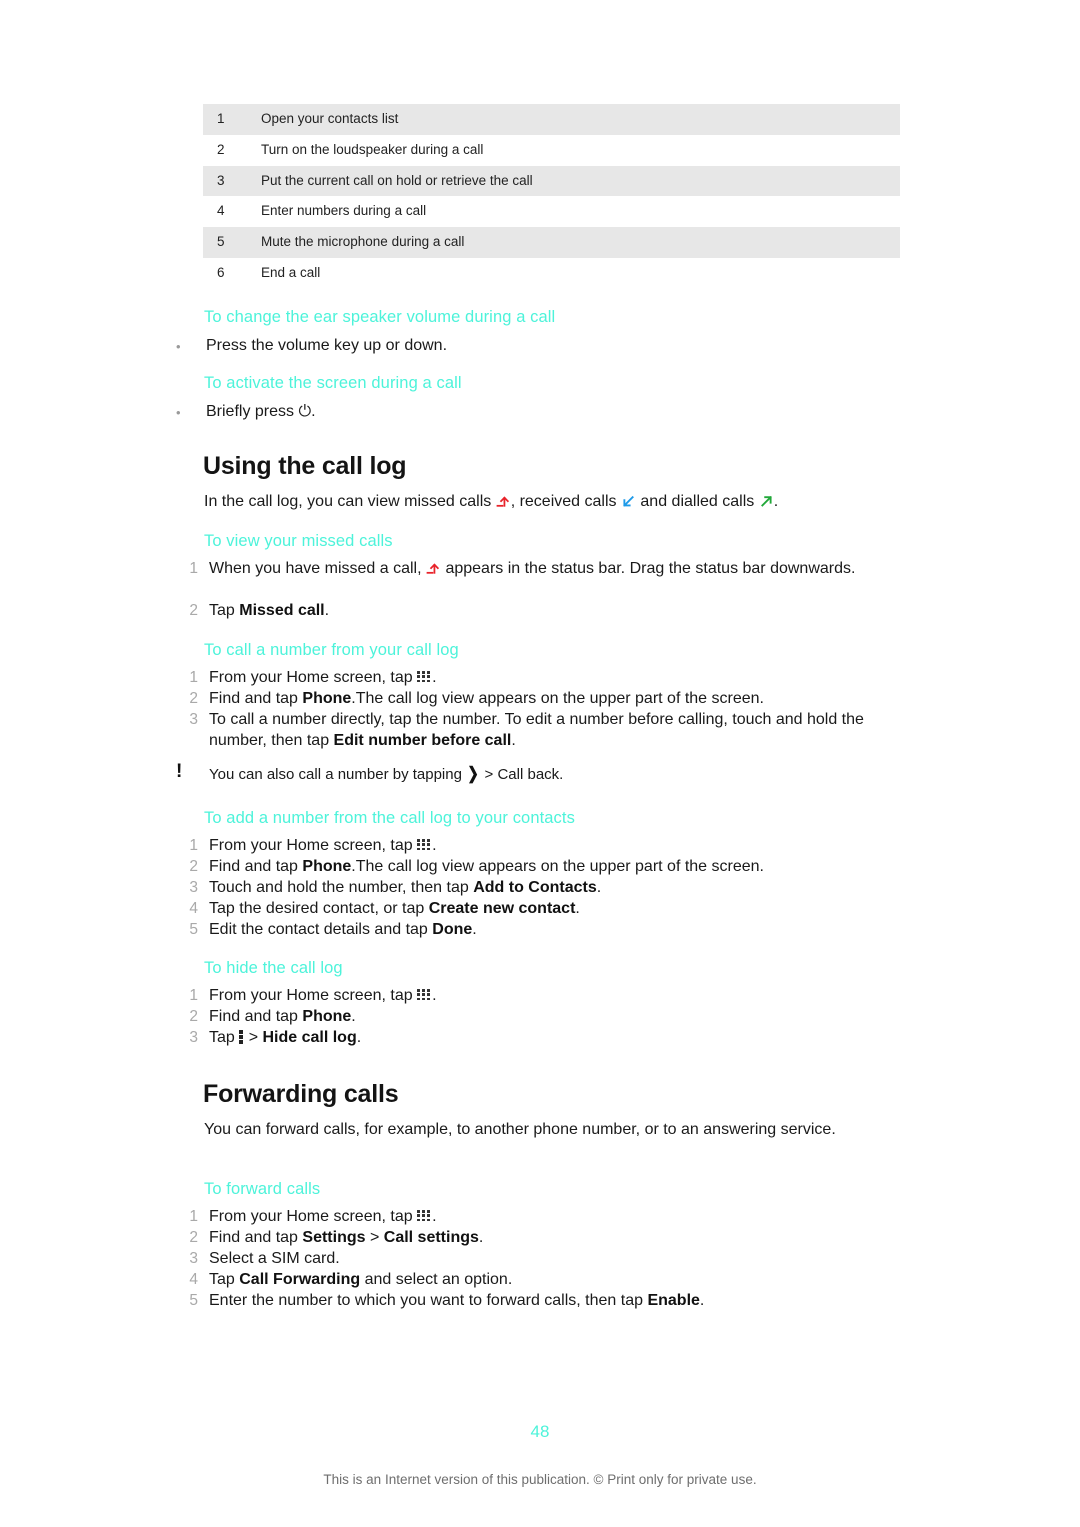 The width and height of the screenshot is (1080, 1527). What do you see at coordinates (531, 1017) in the screenshot?
I see `list-item: 2 Find and tap Phone.` at bounding box center [531, 1017].